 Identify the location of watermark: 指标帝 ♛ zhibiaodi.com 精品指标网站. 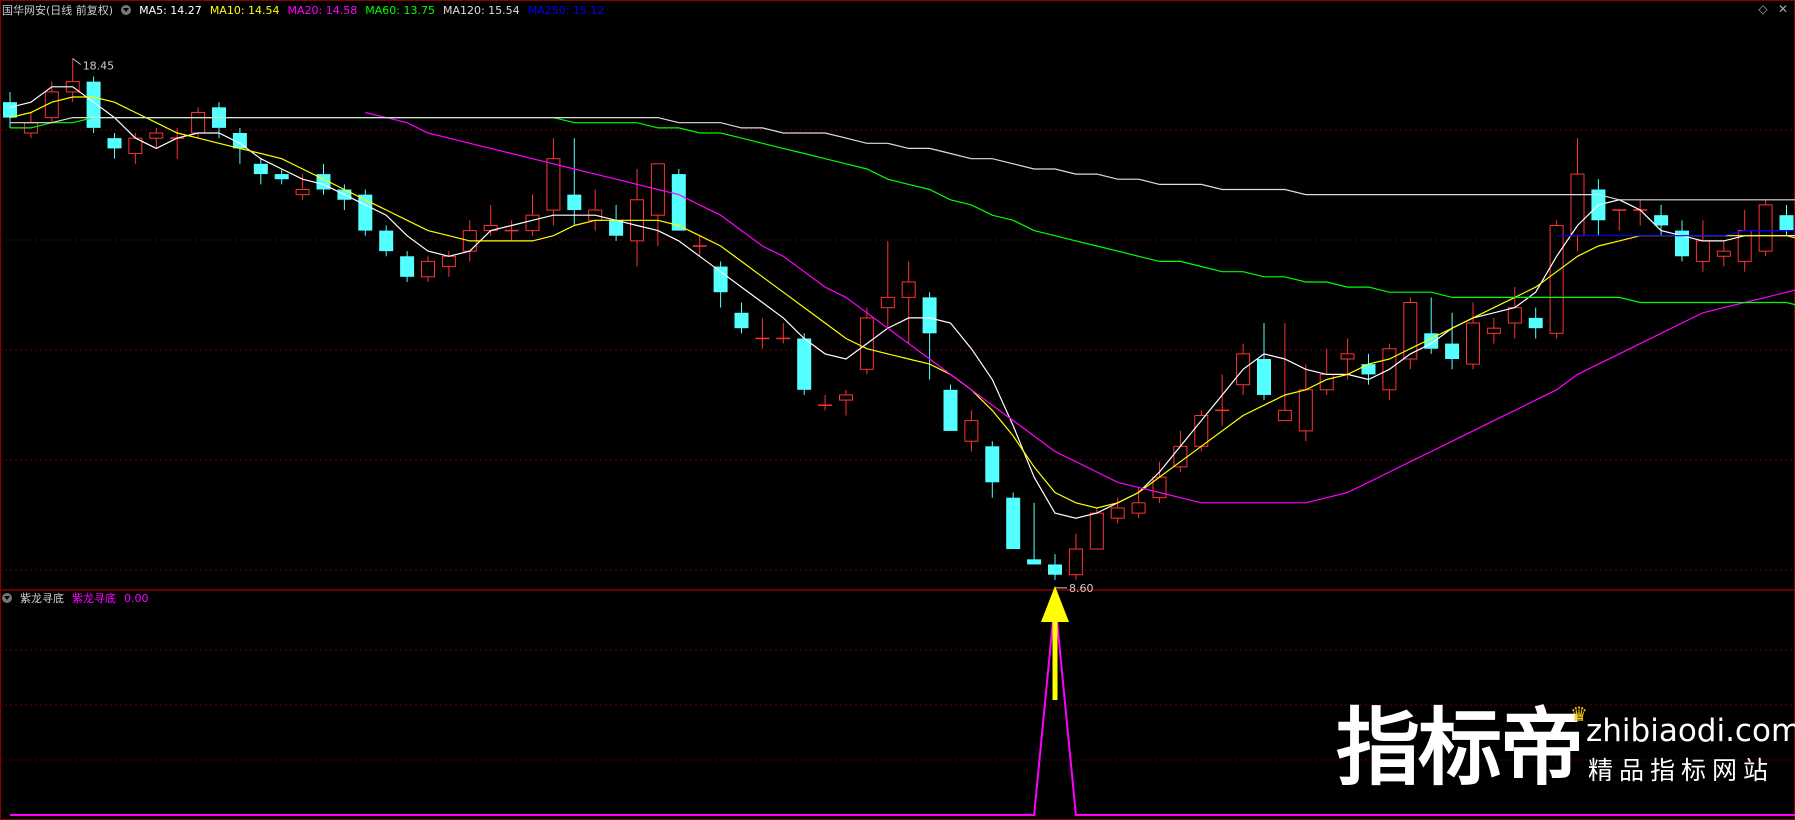
(1562, 750).